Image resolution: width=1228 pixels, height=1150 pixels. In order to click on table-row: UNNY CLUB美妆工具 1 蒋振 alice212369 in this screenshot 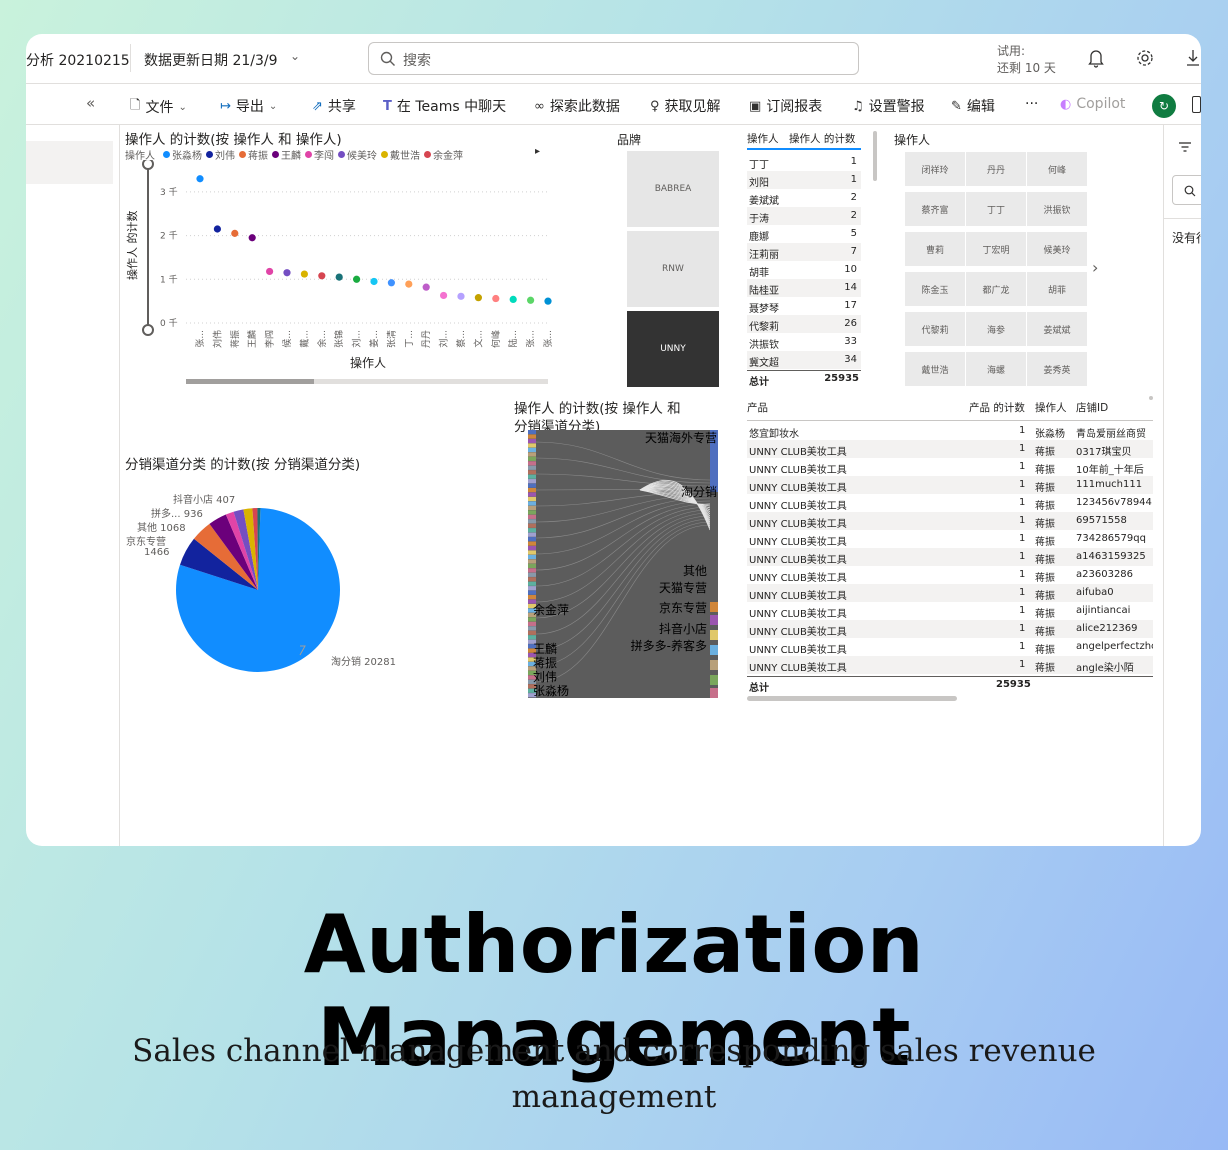, I will do `click(950, 629)`.